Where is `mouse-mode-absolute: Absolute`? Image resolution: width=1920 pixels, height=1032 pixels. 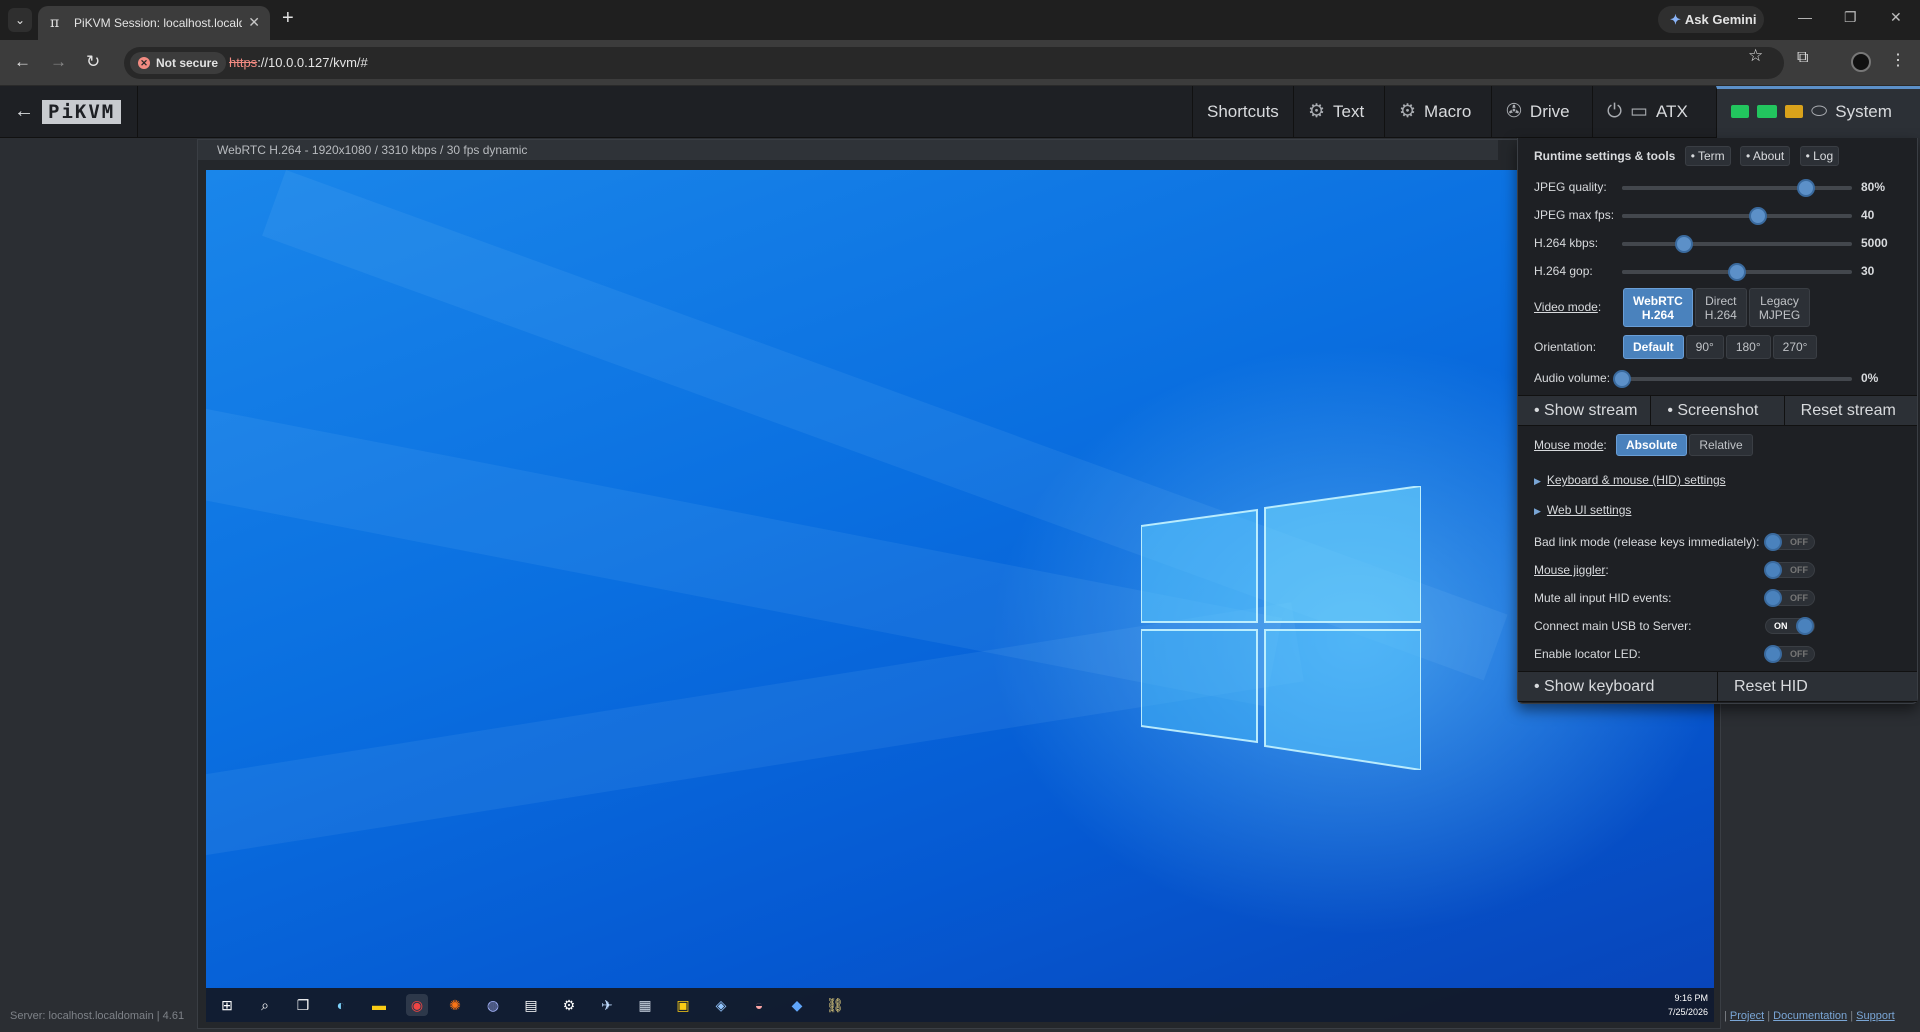
mouse-mode-absolute: Absolute is located at coordinates (1652, 445).